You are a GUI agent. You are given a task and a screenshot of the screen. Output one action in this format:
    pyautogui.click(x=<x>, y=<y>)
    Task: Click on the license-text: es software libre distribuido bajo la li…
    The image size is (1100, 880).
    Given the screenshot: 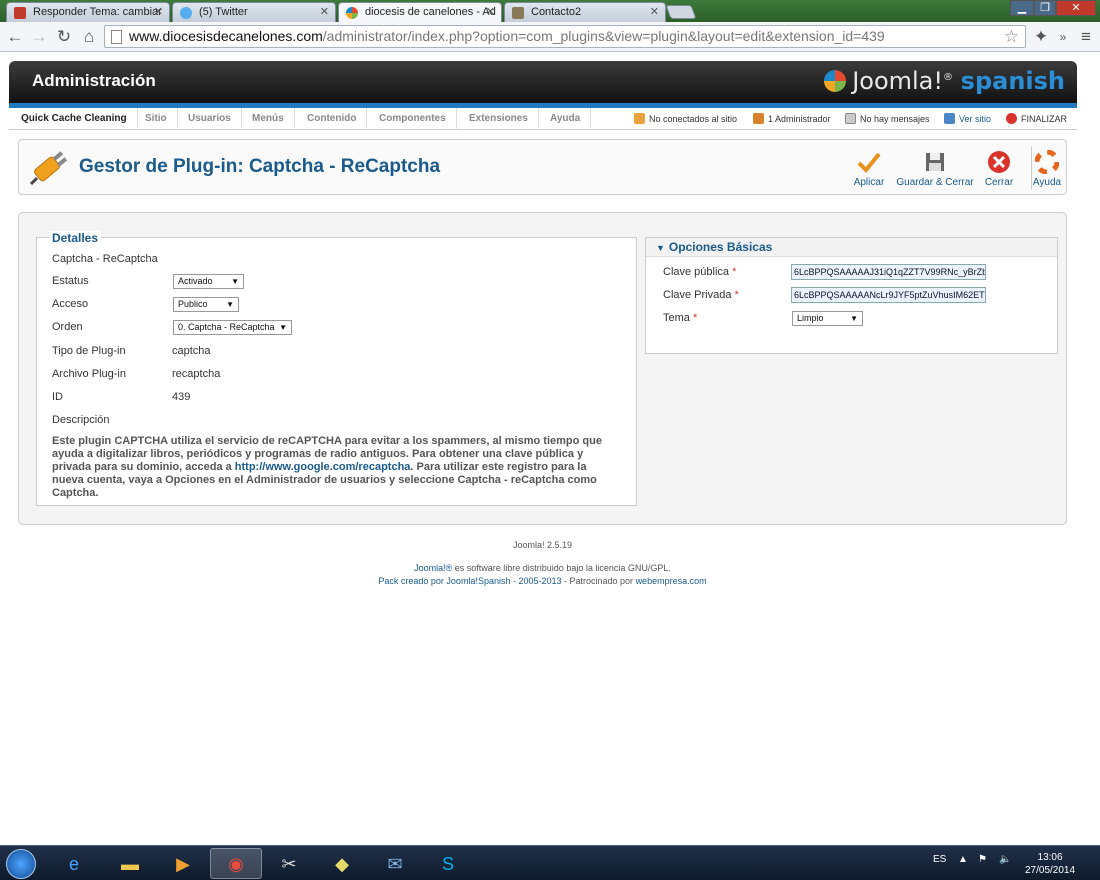 What is the action you would take?
    pyautogui.click(x=561, y=568)
    